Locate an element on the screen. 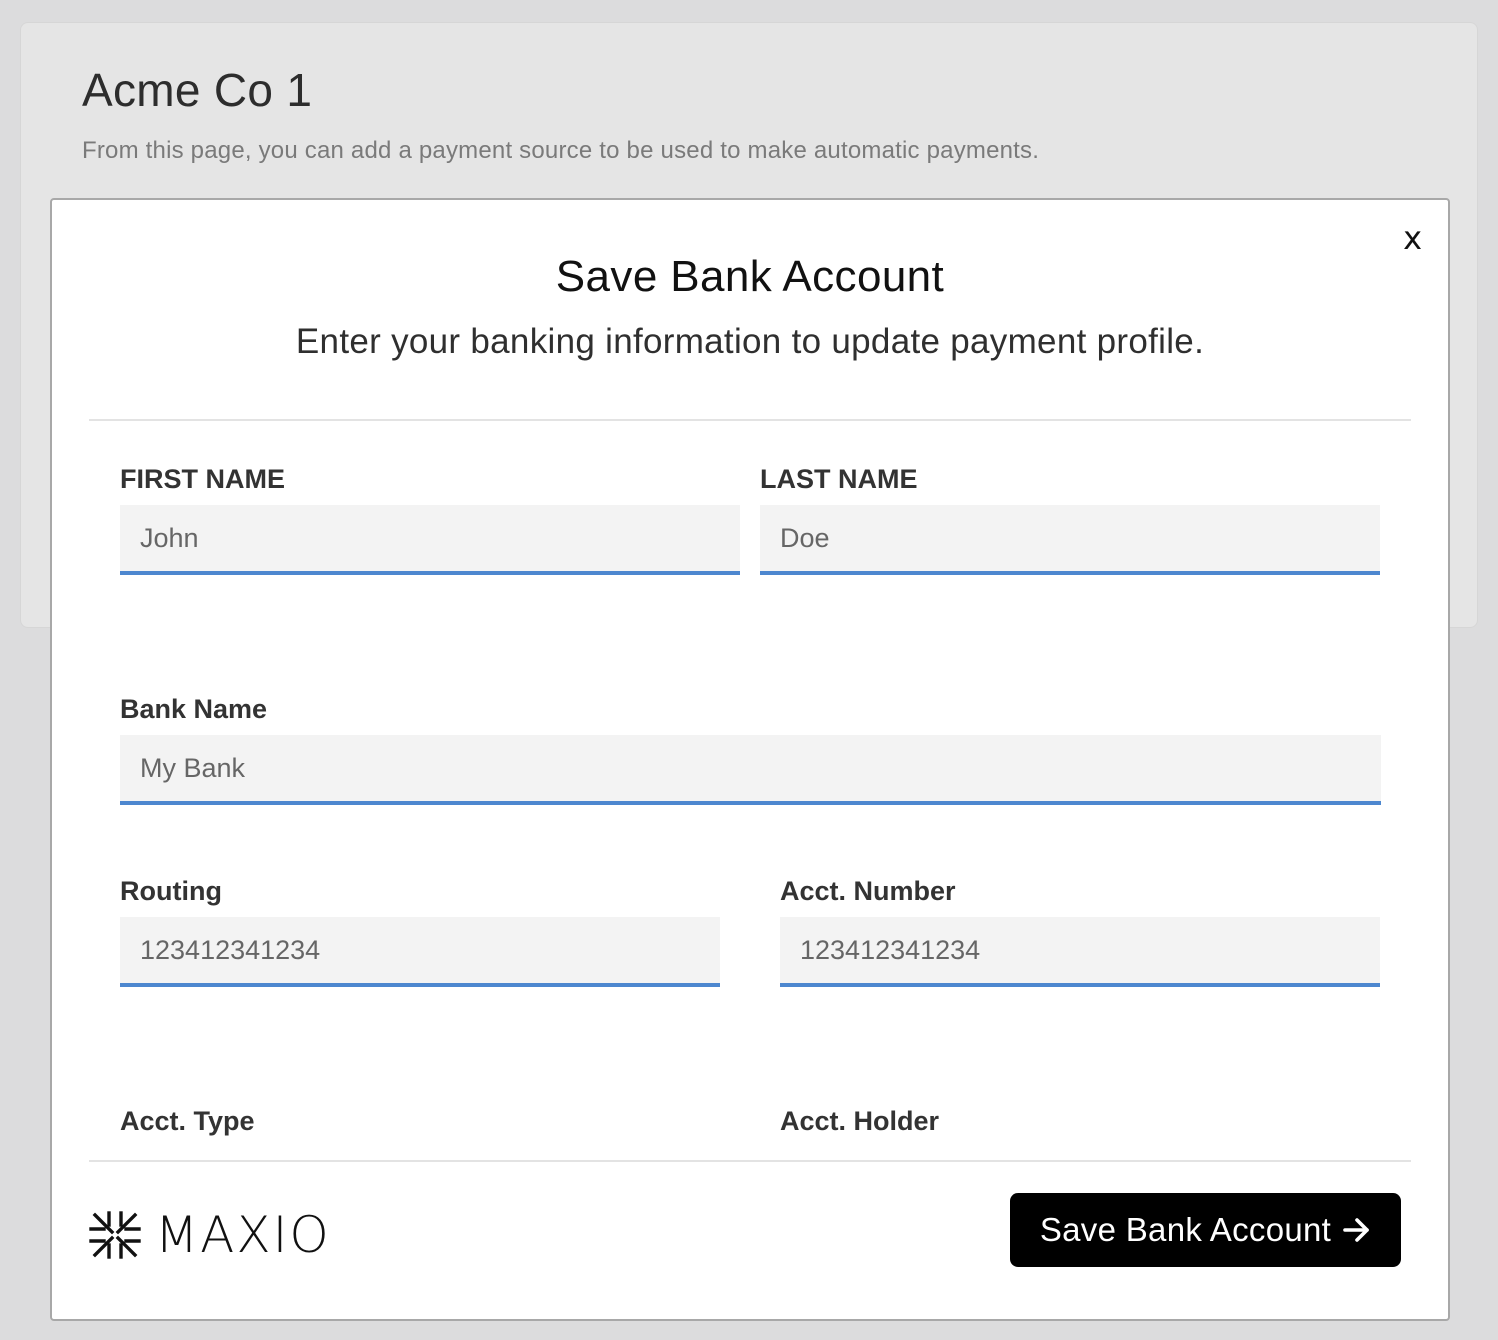 This screenshot has height=1340, width=1498. maxio-logo-text: MAXIO is located at coordinates (243, 1235).